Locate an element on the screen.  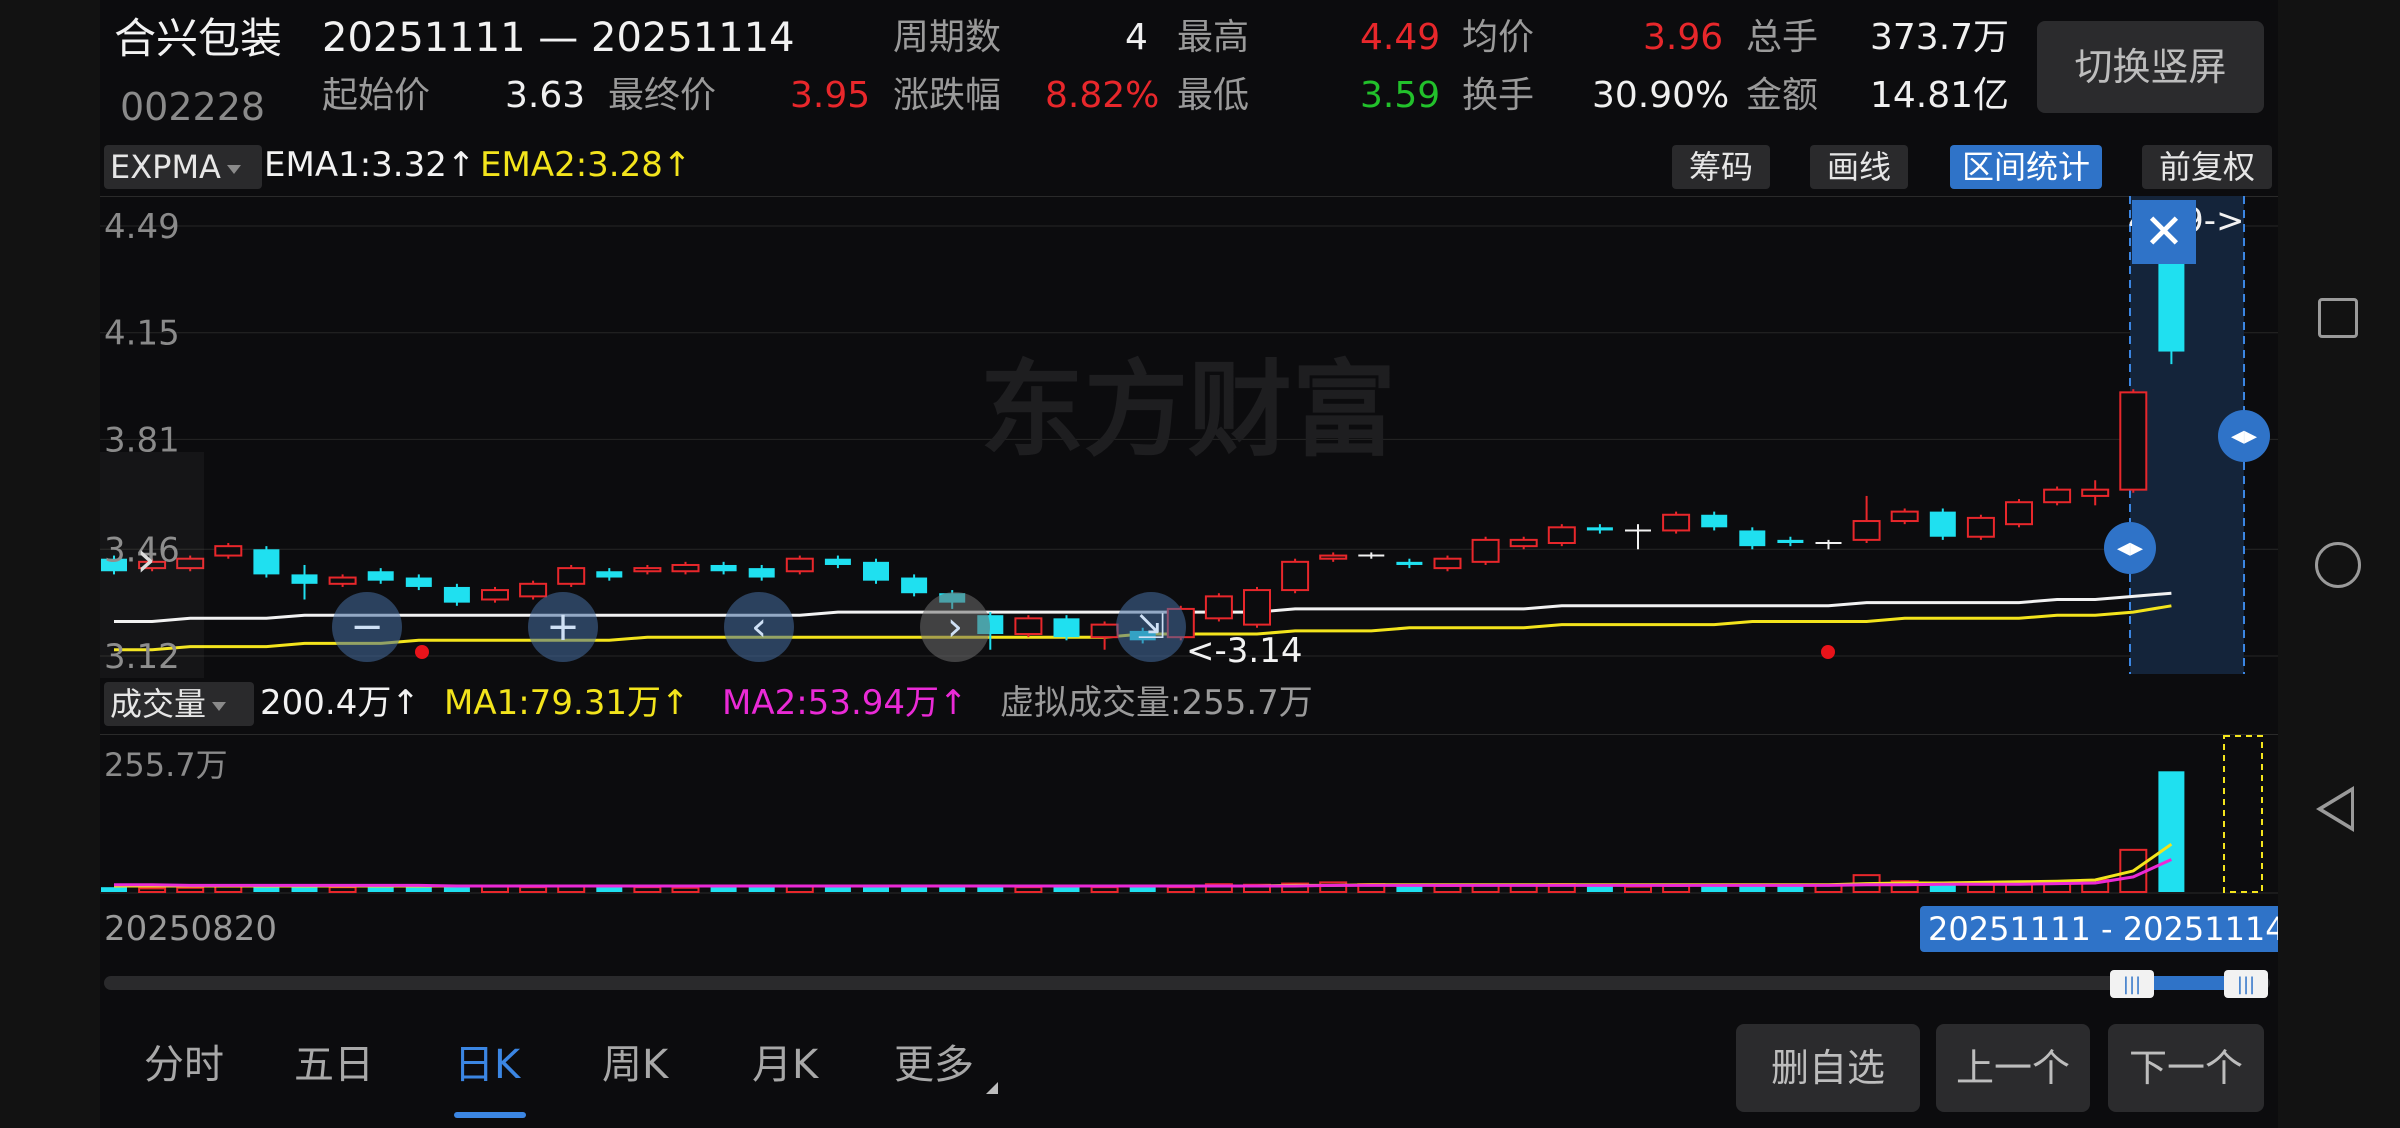
zoom-in-button: + is located at coordinates (563, 627).